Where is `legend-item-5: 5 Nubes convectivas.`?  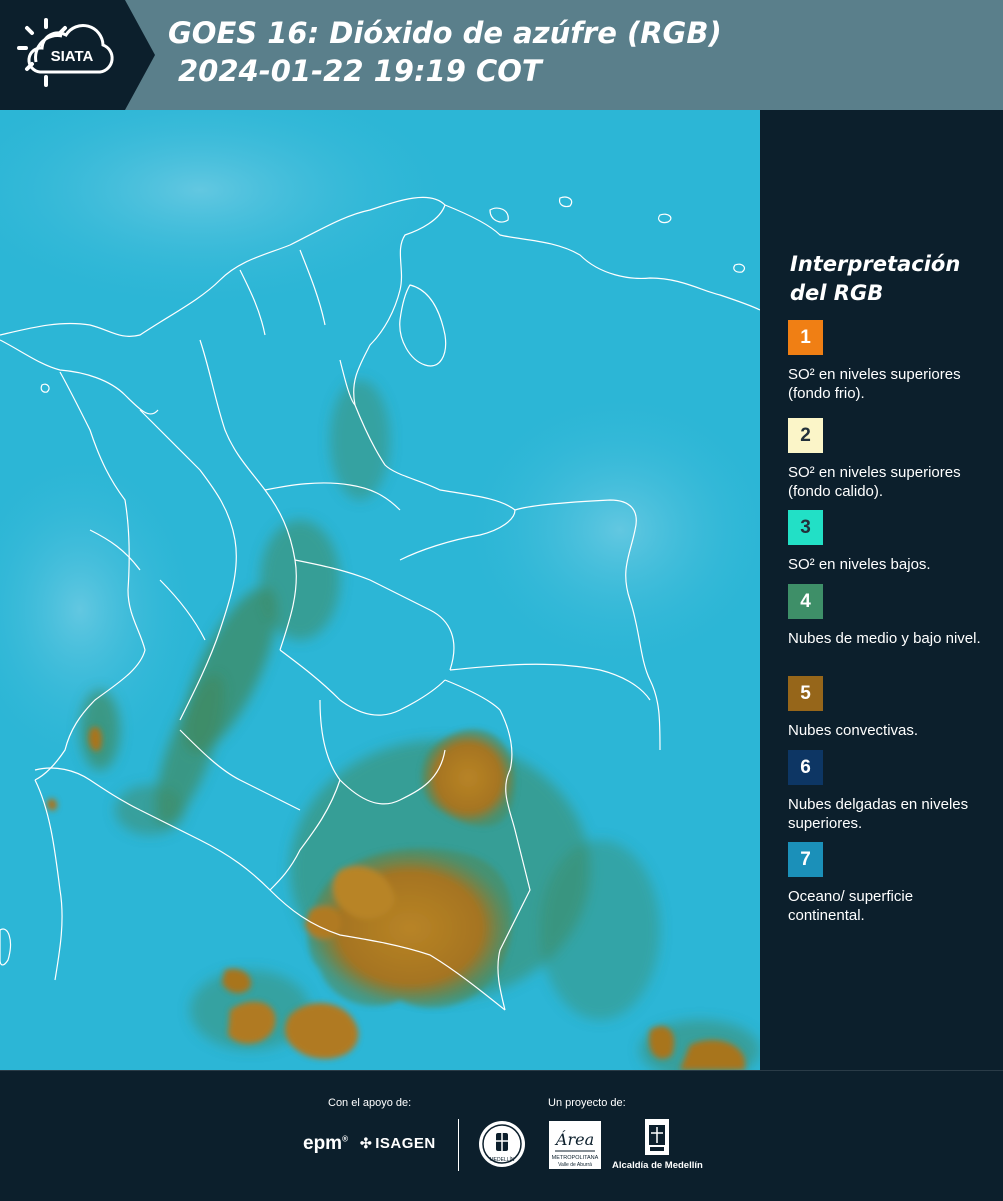 legend-item-5: 5 Nubes convectivas. is located at coordinates (893, 708).